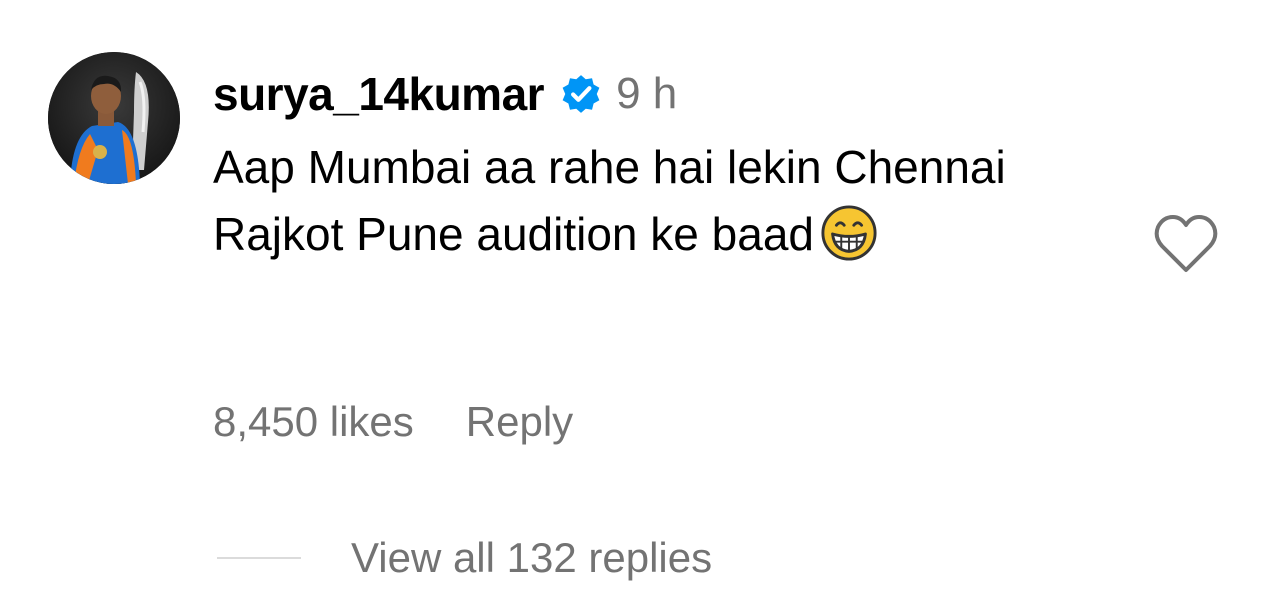 The image size is (1280, 605). I want to click on username: surya_14kumar, so click(379, 94).